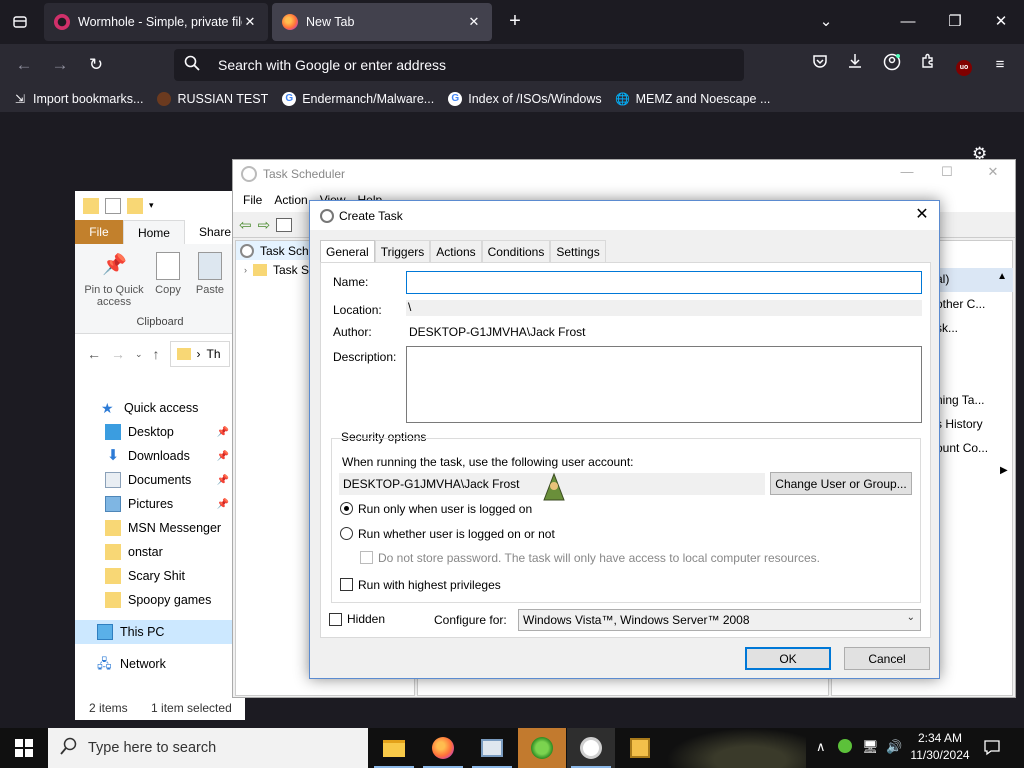 The image size is (1024, 768). What do you see at coordinates (24, 748) in the screenshot?
I see `start-button` at bounding box center [24, 748].